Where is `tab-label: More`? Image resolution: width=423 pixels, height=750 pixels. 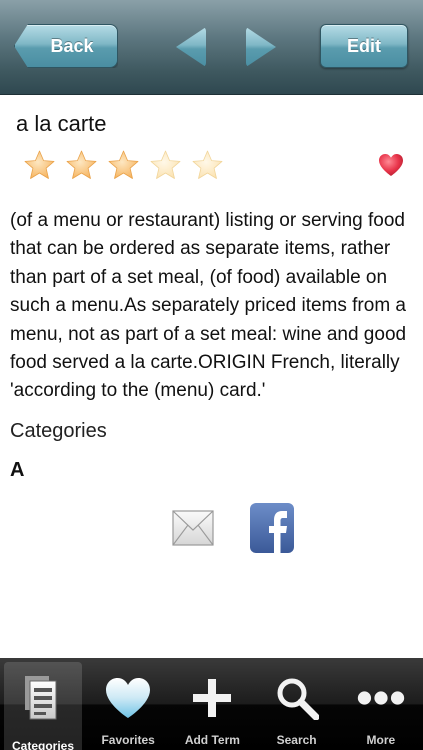 tab-label: More is located at coordinates (381, 740).